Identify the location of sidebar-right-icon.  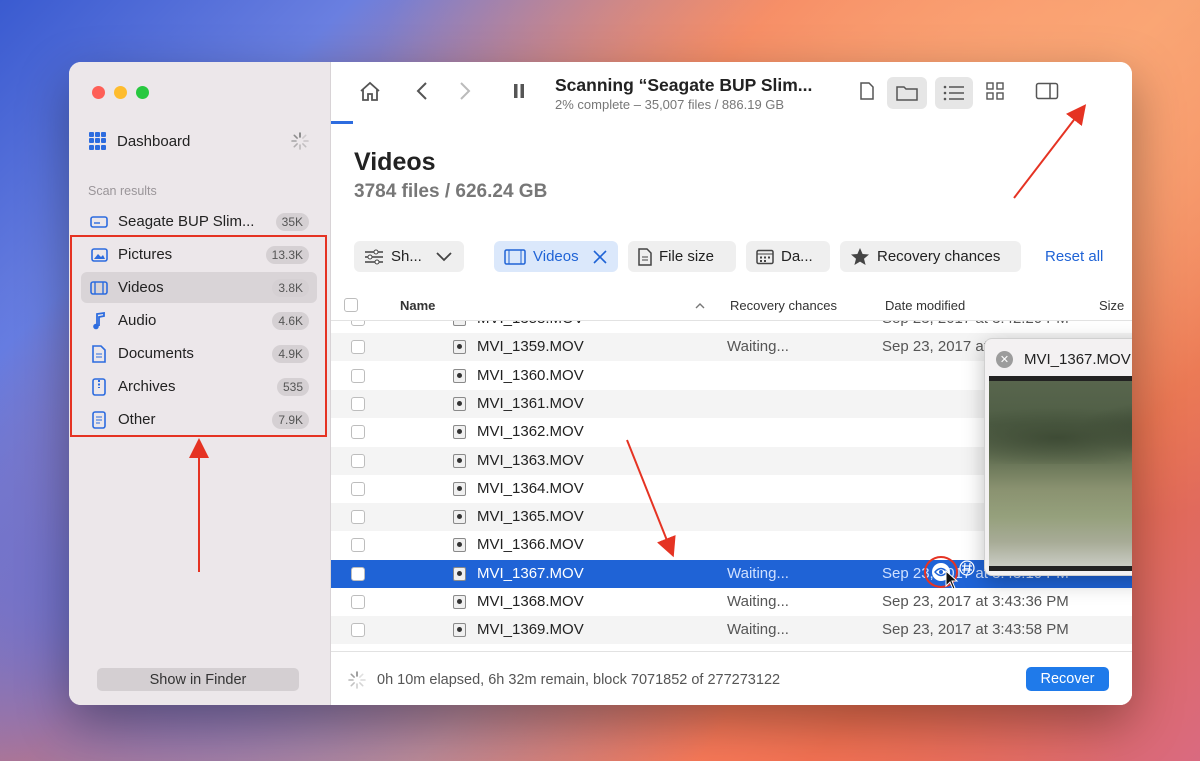
(1047, 91).